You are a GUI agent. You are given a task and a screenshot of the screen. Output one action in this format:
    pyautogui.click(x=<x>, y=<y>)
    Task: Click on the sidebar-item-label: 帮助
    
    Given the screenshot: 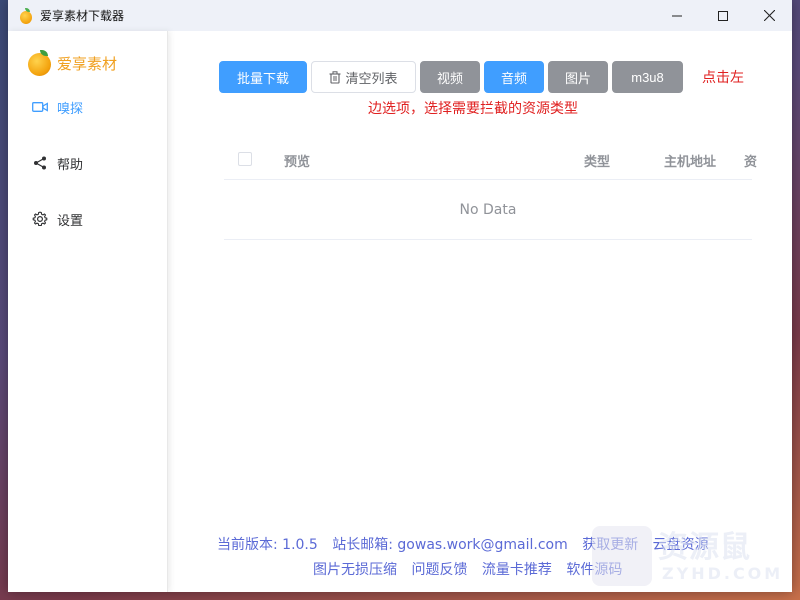 What is the action you would take?
    pyautogui.click(x=70, y=165)
    